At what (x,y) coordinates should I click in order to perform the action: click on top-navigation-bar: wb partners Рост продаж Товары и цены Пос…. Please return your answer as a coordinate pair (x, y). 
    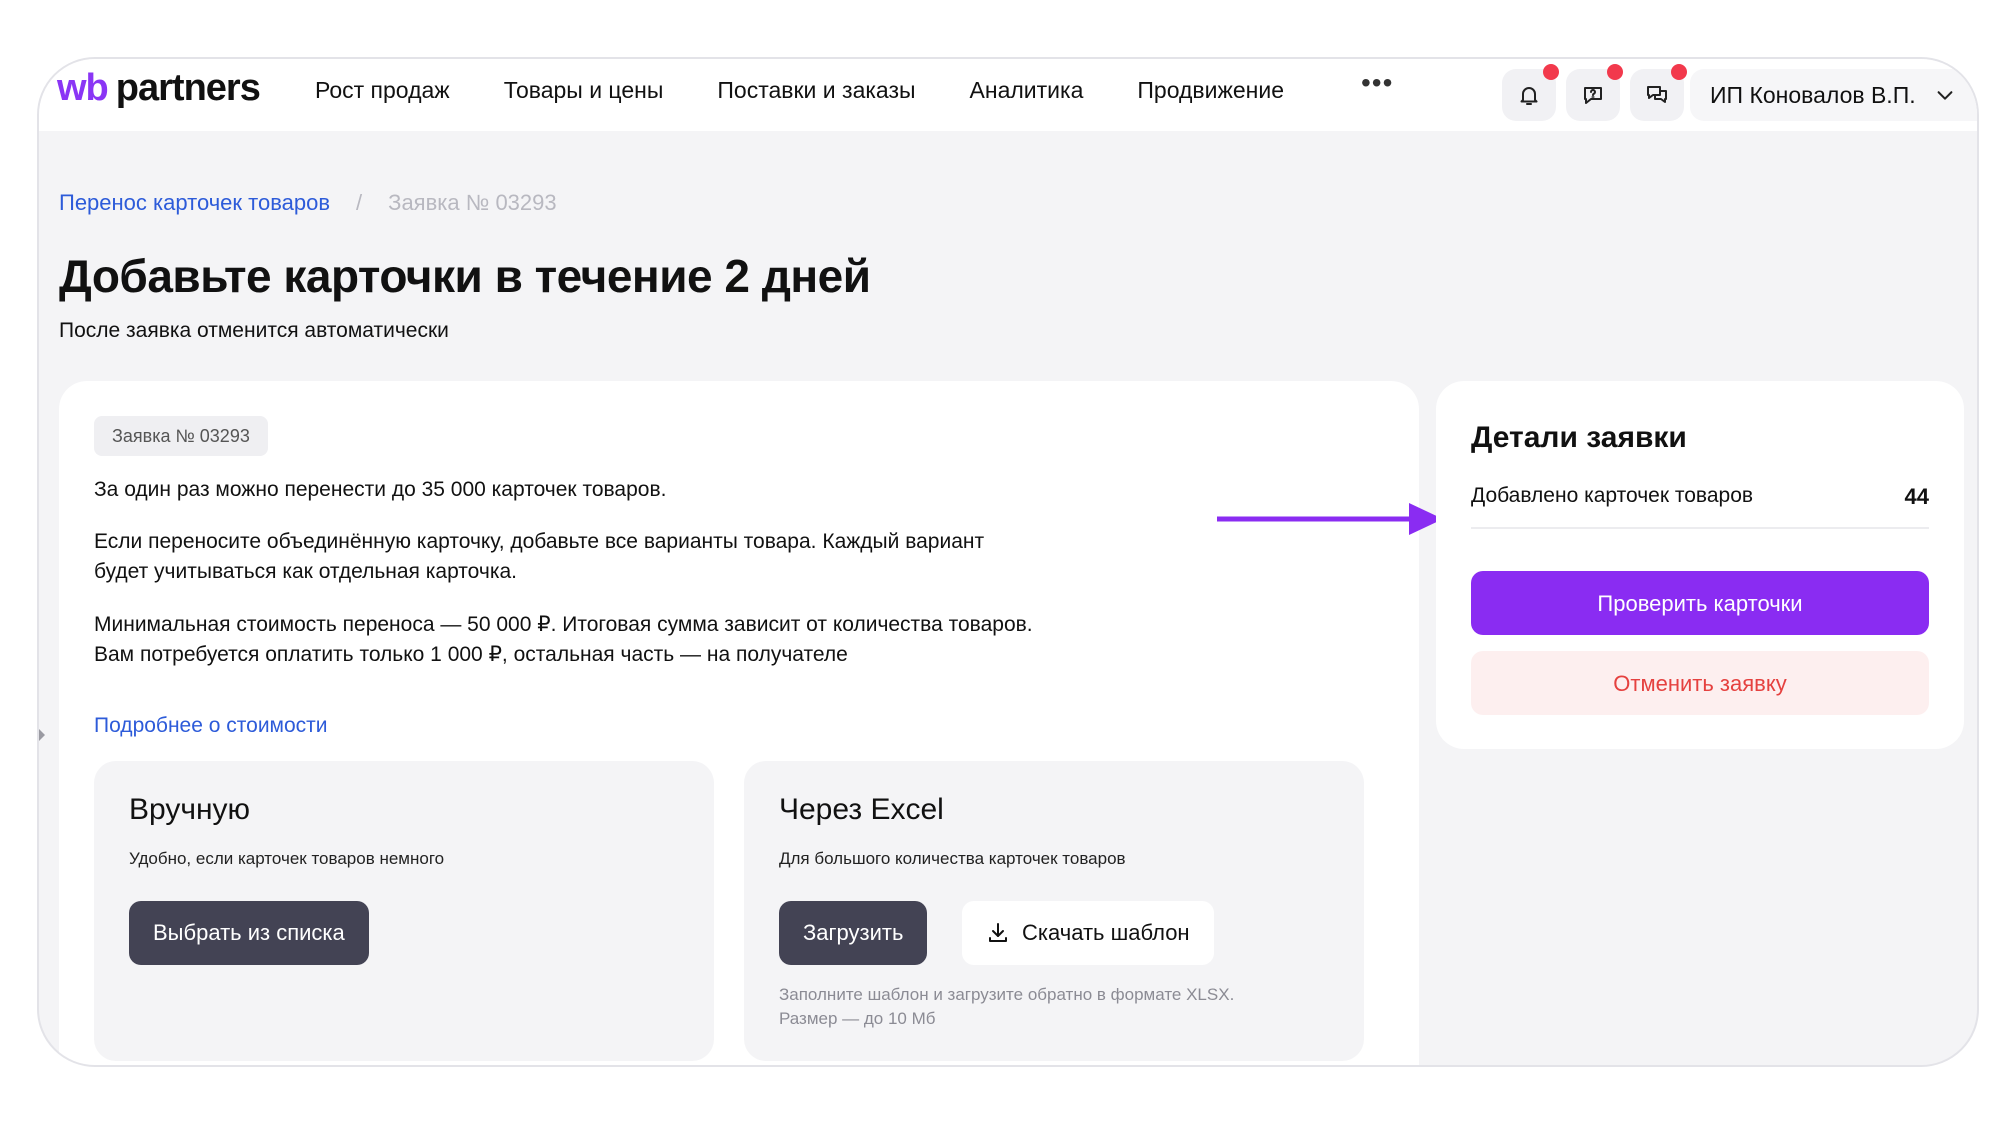
    Looking at the image, I should click on (1008, 95).